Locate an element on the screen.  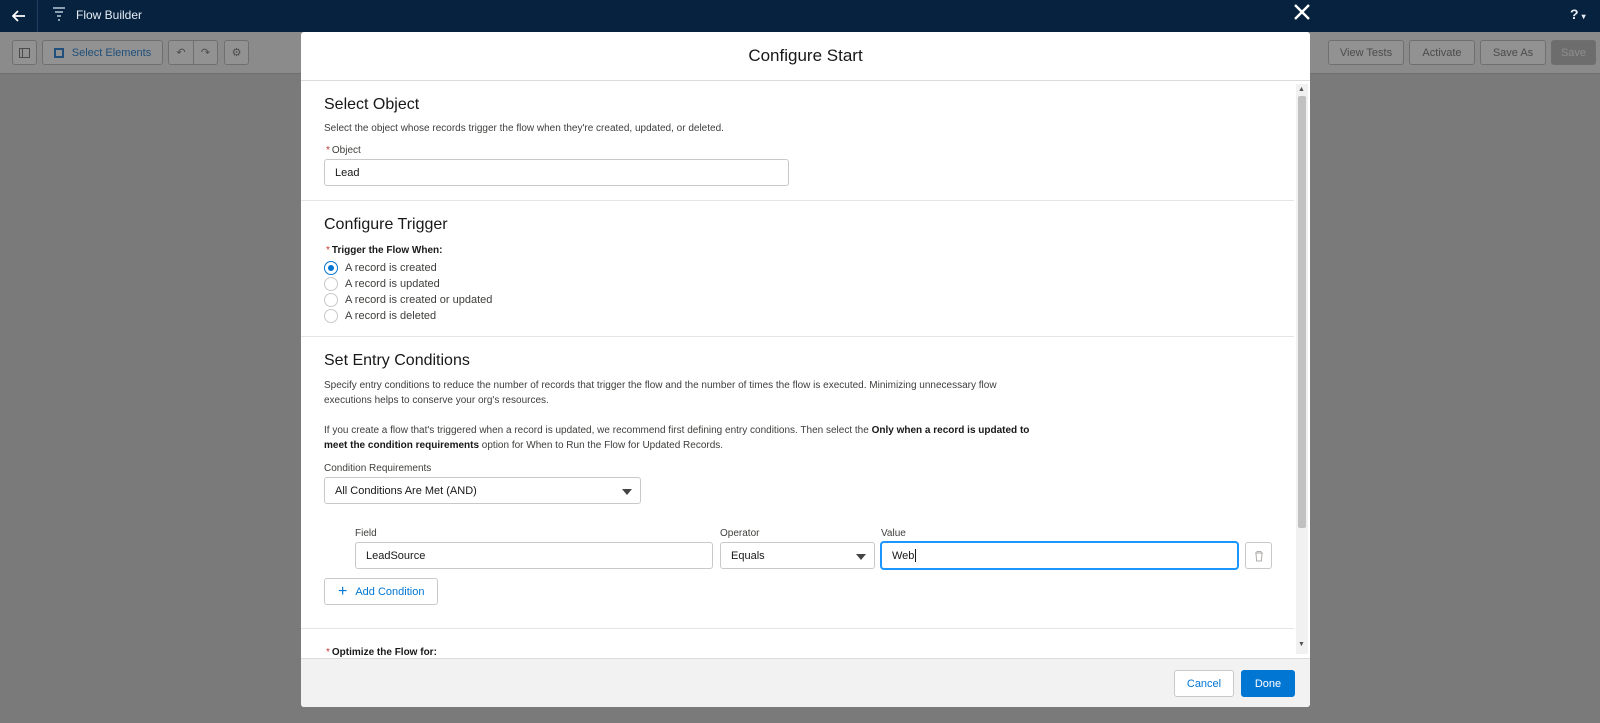
trash-icon is located at coordinates (1258, 555).